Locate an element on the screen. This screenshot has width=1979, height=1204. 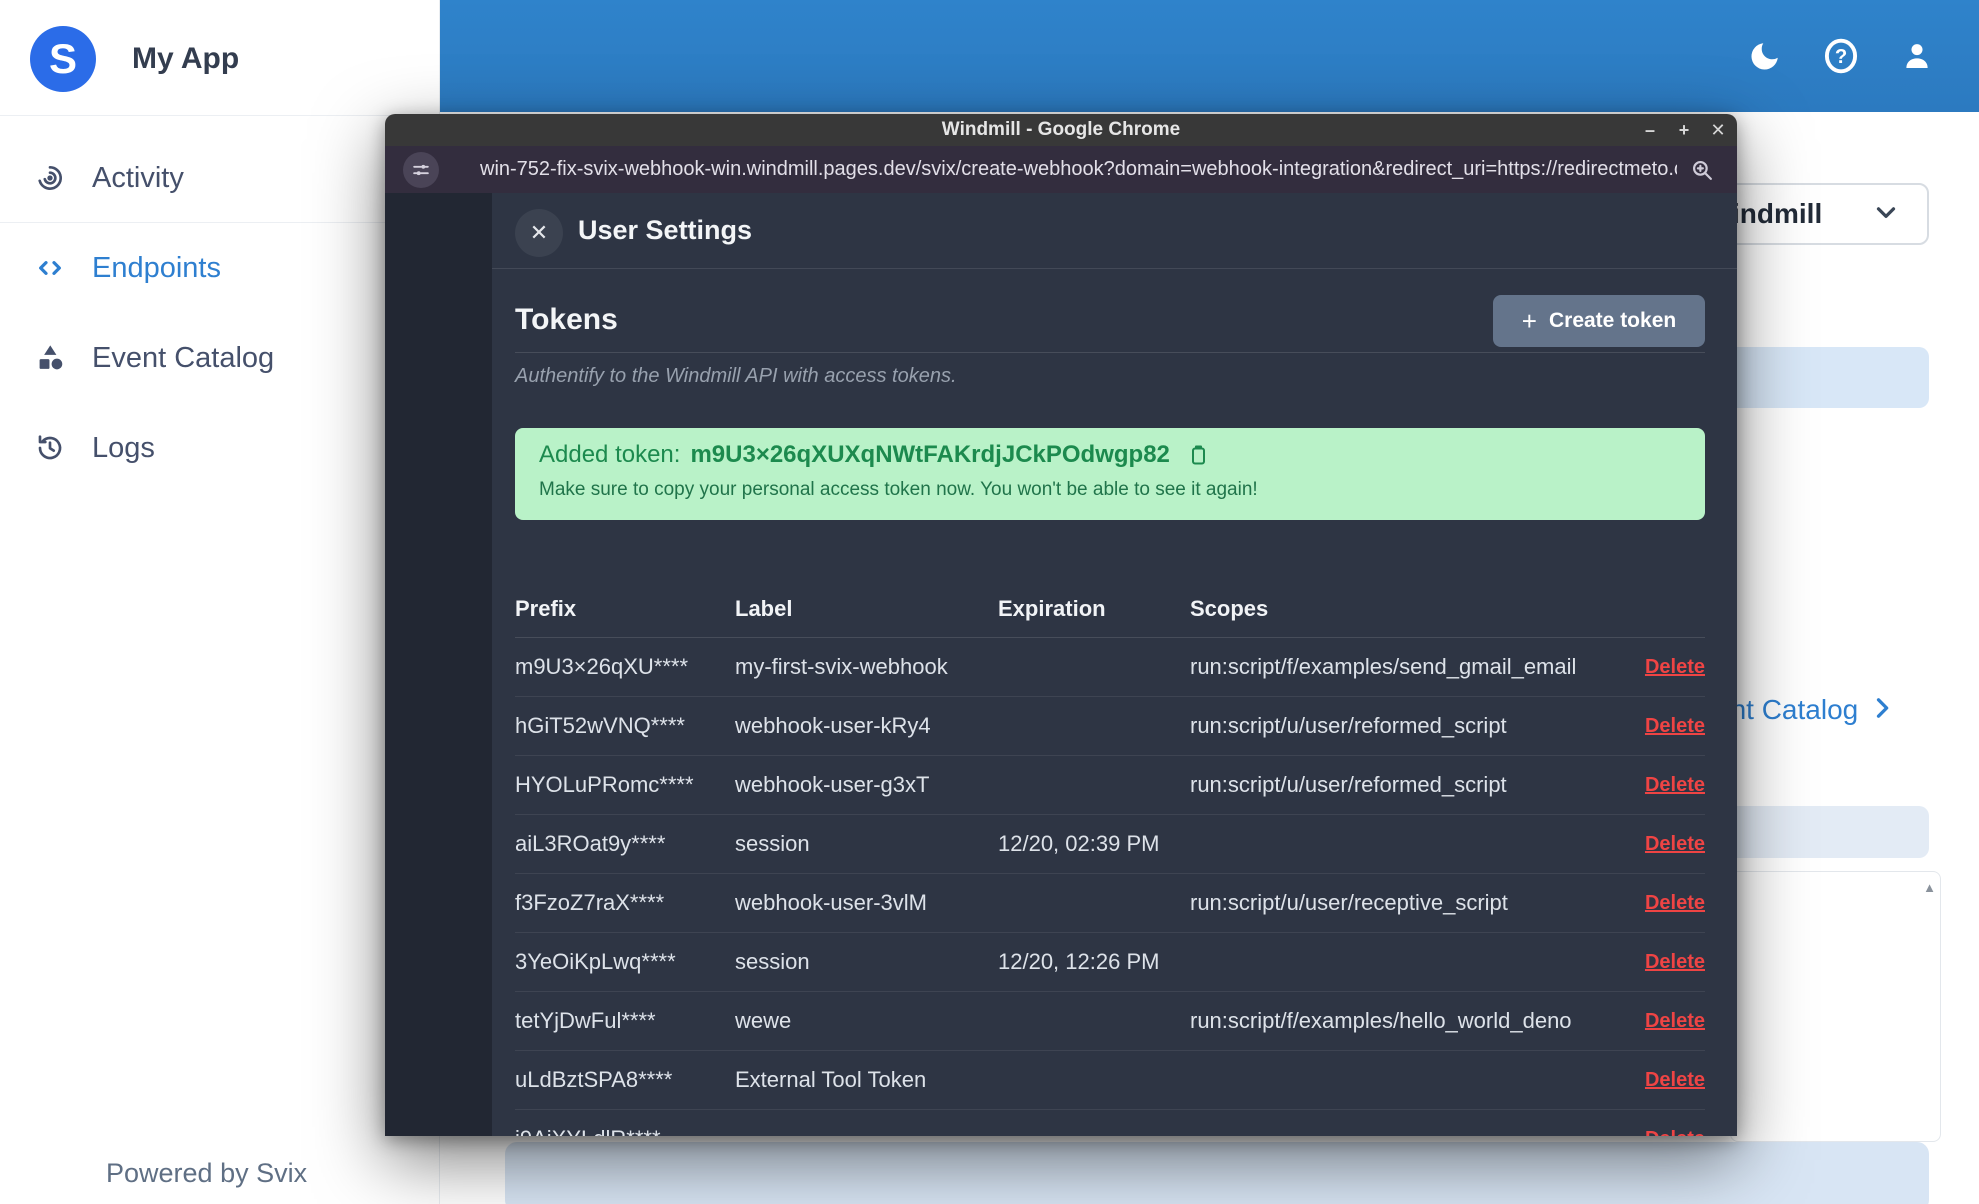
token-prefix: uLdBztSPA8**** is located at coordinates (594, 1079).